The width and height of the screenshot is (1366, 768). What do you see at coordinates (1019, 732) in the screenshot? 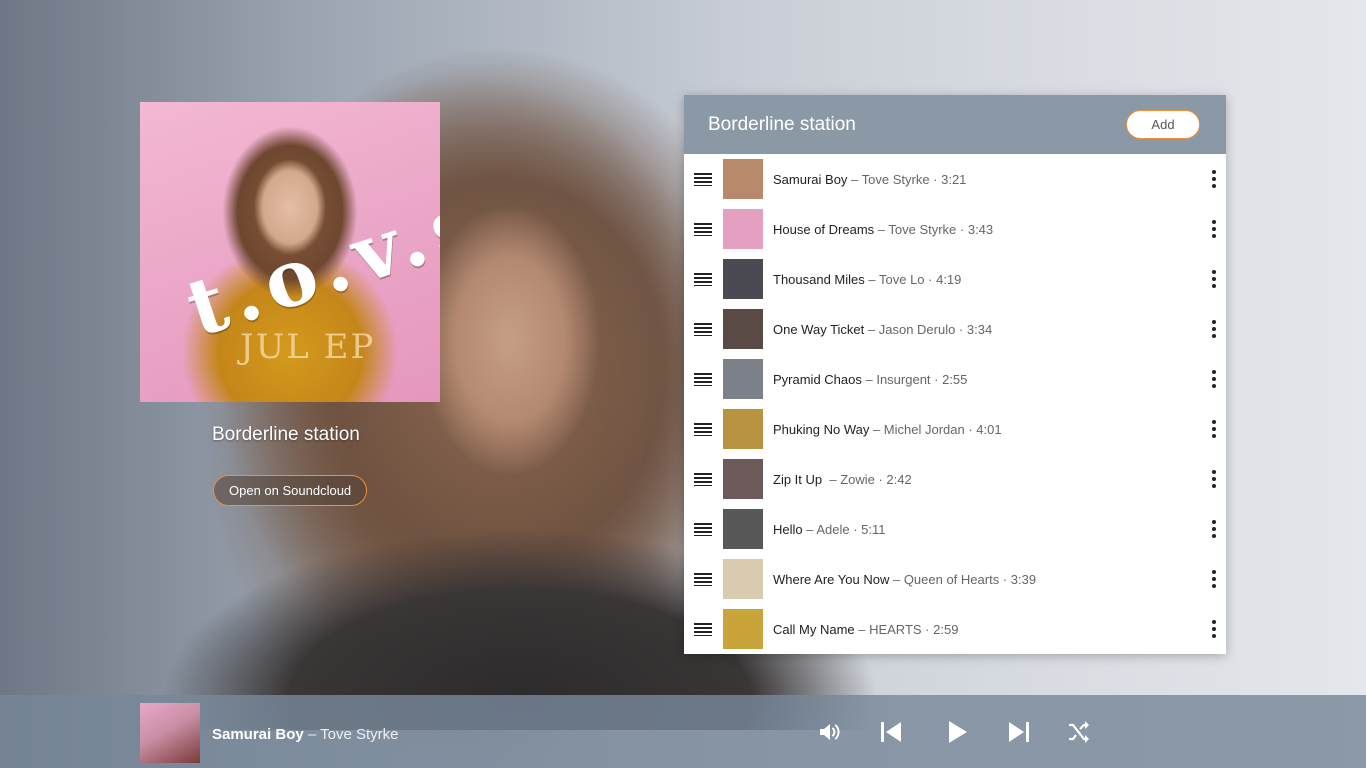
I see `next-icon` at bounding box center [1019, 732].